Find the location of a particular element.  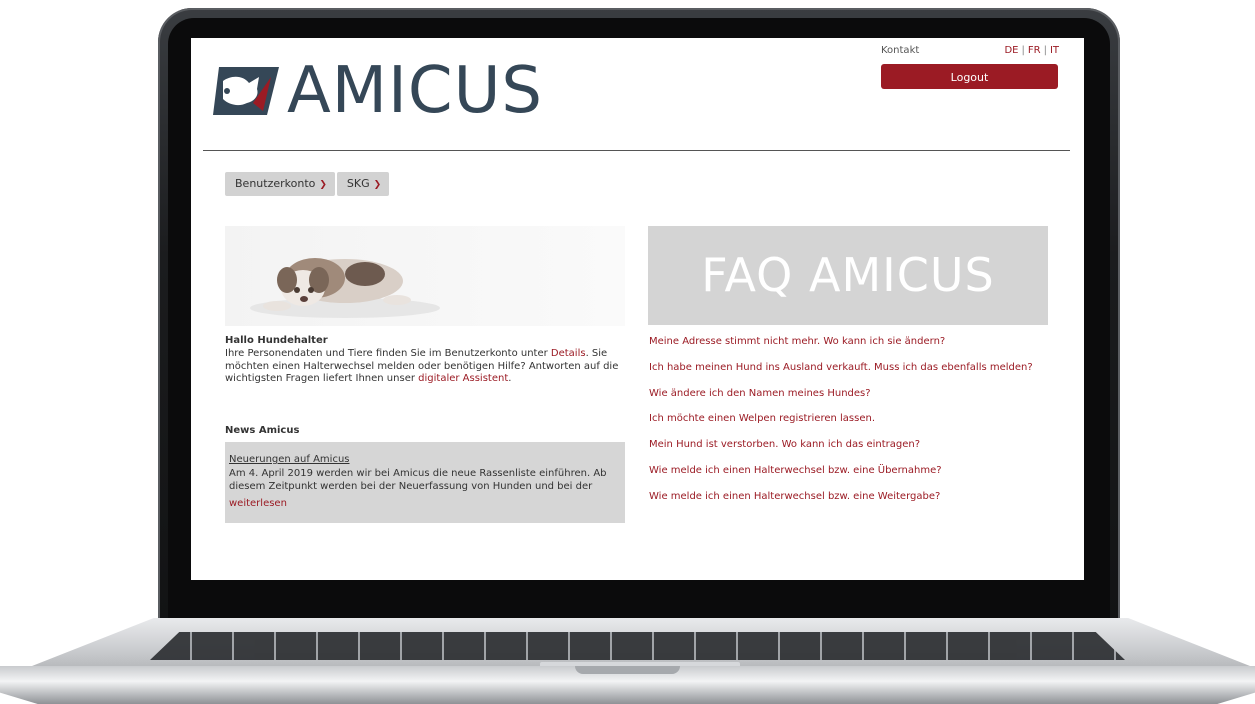

lang-it-link: IT is located at coordinates (1054, 50).